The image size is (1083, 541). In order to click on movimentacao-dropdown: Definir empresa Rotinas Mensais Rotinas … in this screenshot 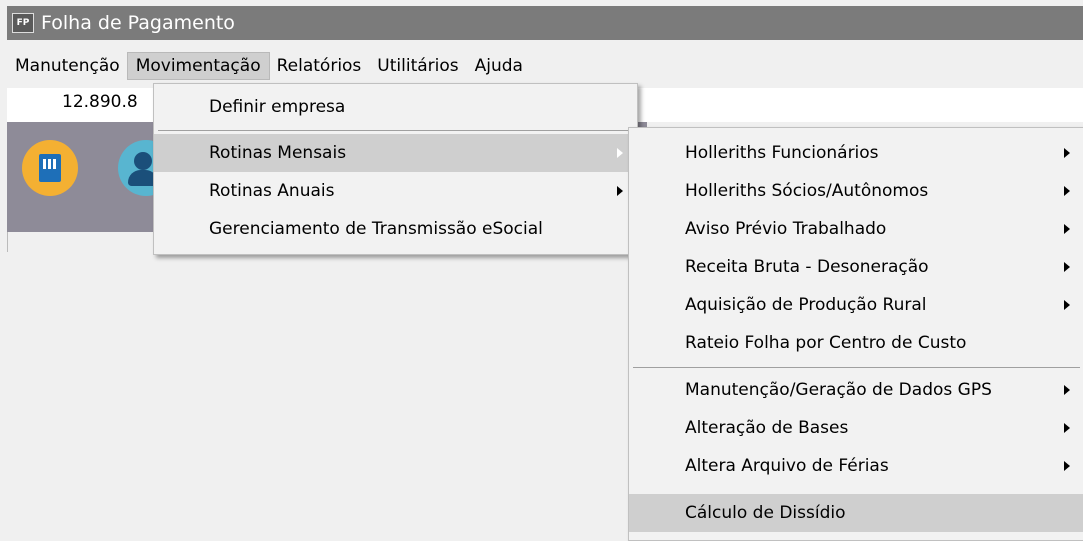, I will do `click(395, 169)`.